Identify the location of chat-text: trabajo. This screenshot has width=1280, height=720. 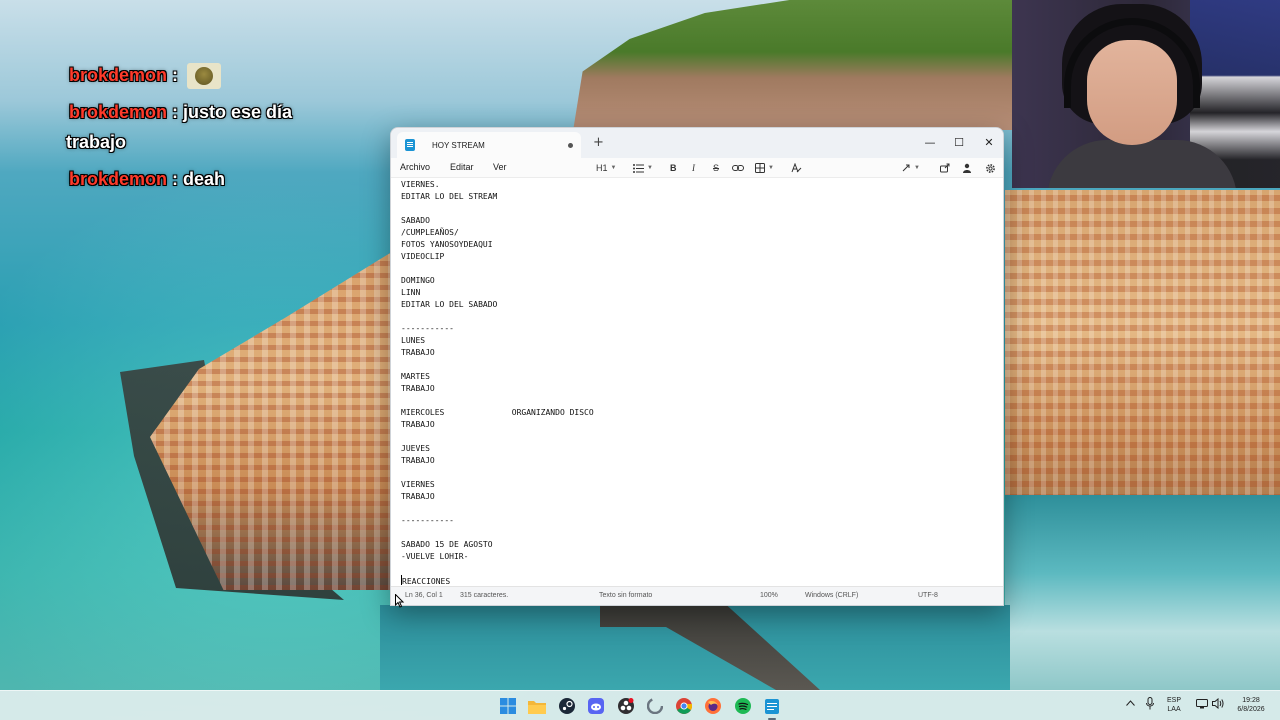
(96, 142).